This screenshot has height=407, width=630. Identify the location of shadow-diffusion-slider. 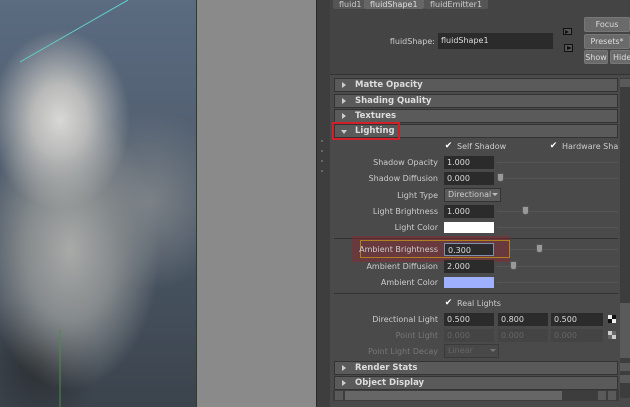
(557, 178).